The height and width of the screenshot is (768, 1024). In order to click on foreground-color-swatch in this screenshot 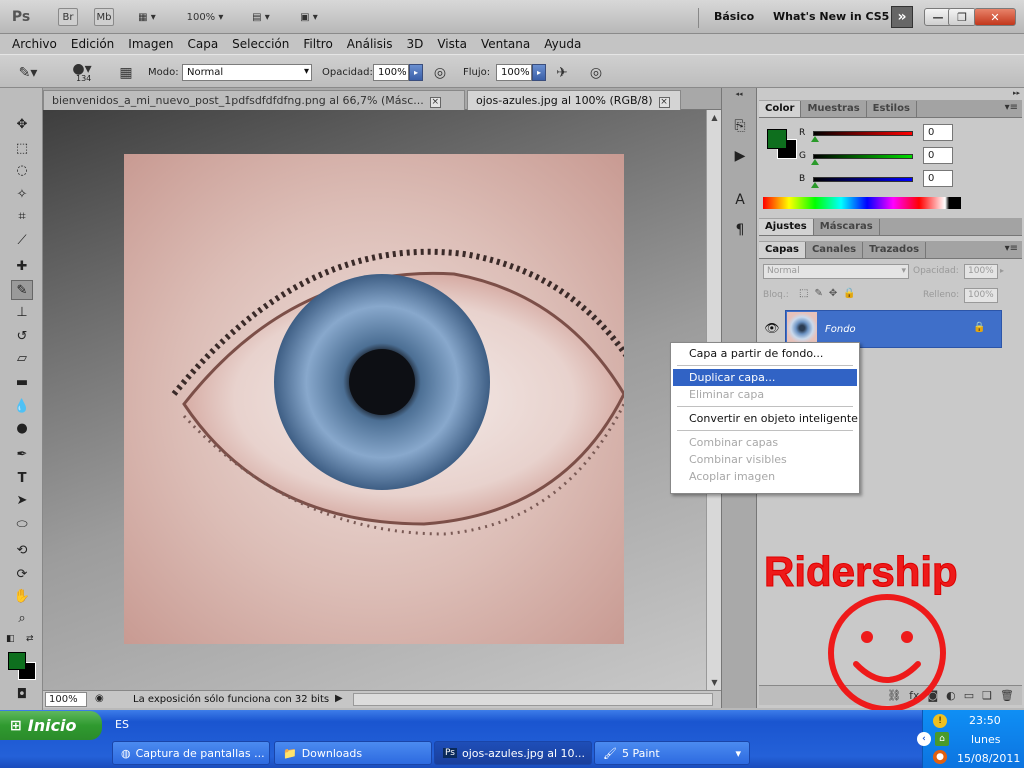, I will do `click(17, 661)`.